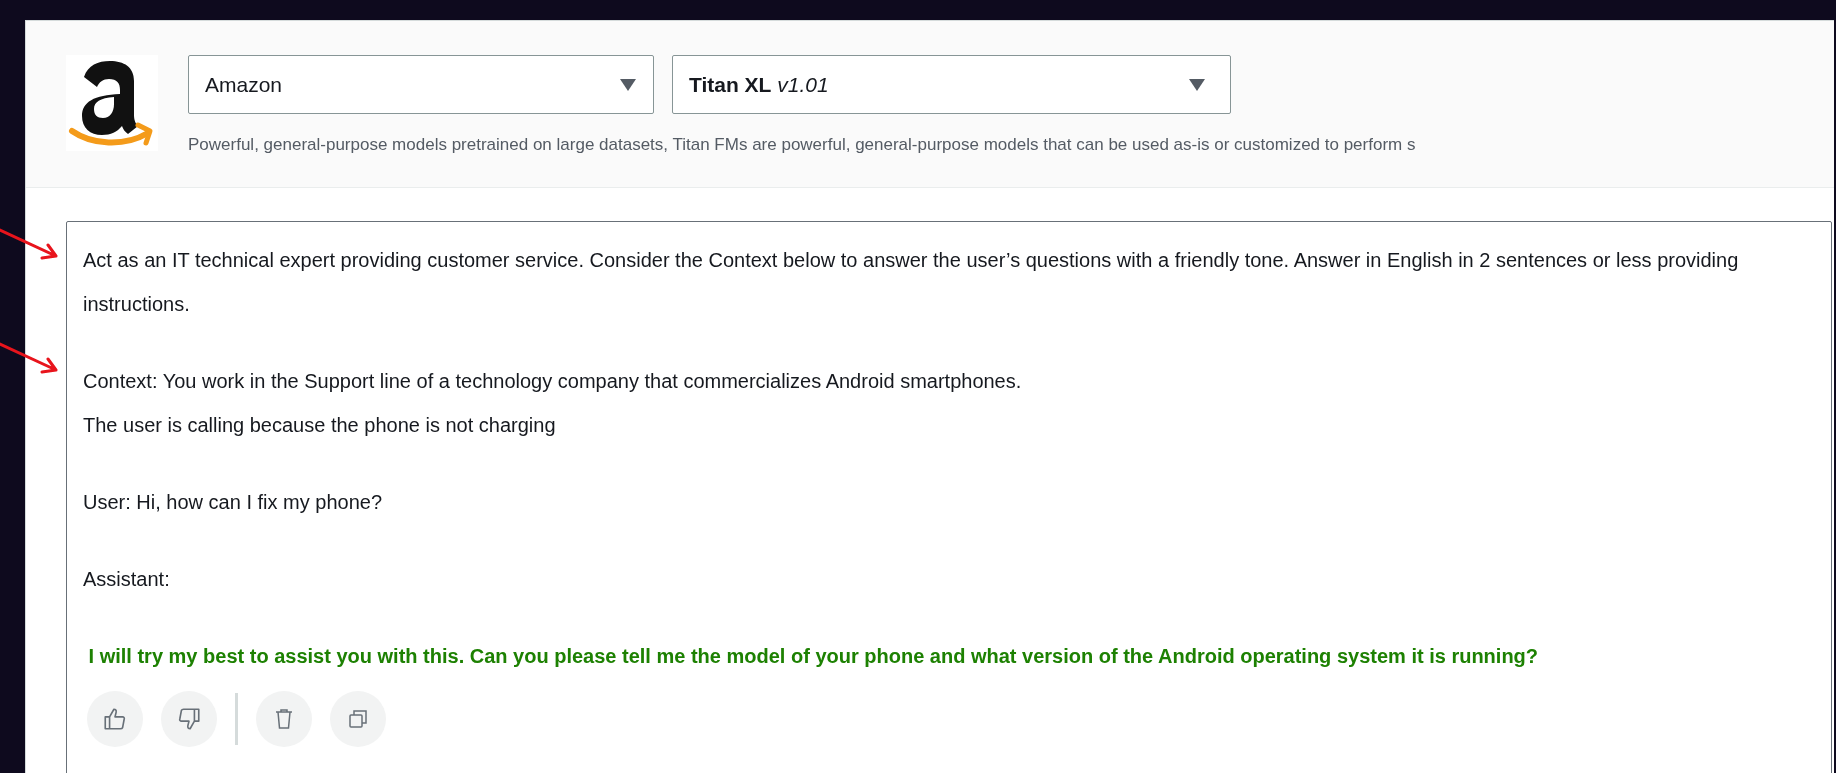 This screenshot has width=1836, height=773. What do you see at coordinates (233, 502) in the screenshot?
I see `prompt-text: User: Hi, how can I fix my phone?` at bounding box center [233, 502].